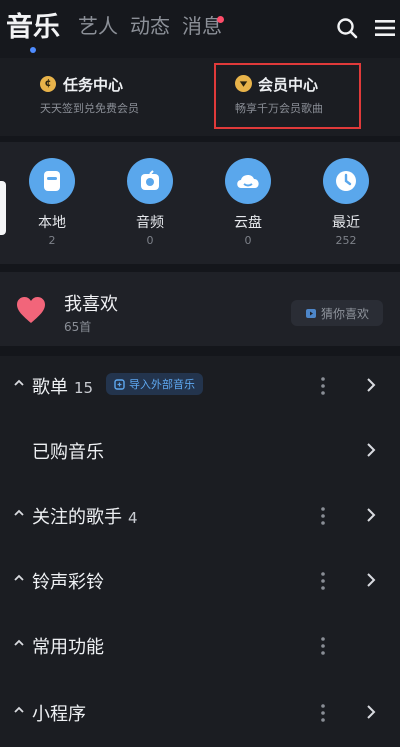 The width and height of the screenshot is (400, 747). What do you see at coordinates (93, 85) in the screenshot?
I see `task-center-title: 任务中心` at bounding box center [93, 85].